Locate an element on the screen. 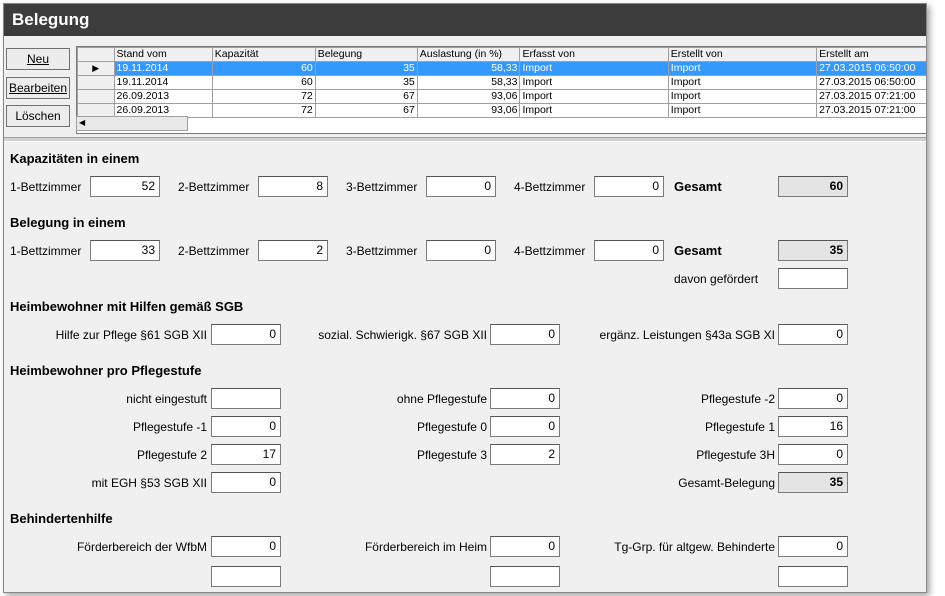  col-header-erstellt-von: Erstellt von is located at coordinates (742, 54).